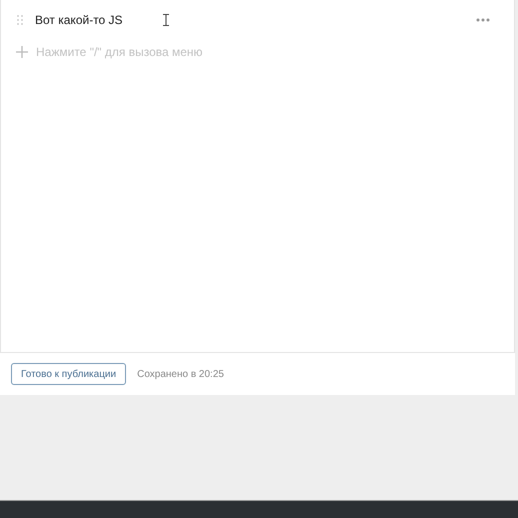  Describe the element at coordinates (68, 374) in the screenshot. I see `ready-to-publish-button: Готово к публикации` at that location.